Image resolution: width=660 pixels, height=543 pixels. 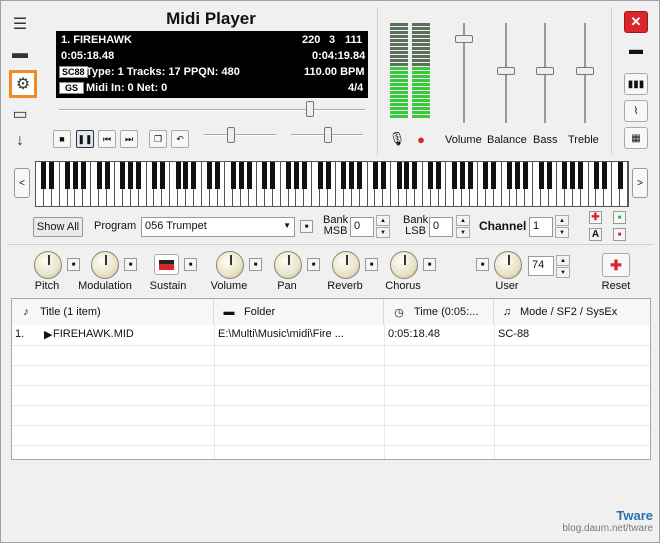 I want to click on pan-reset: ■, so click(x=313, y=264).